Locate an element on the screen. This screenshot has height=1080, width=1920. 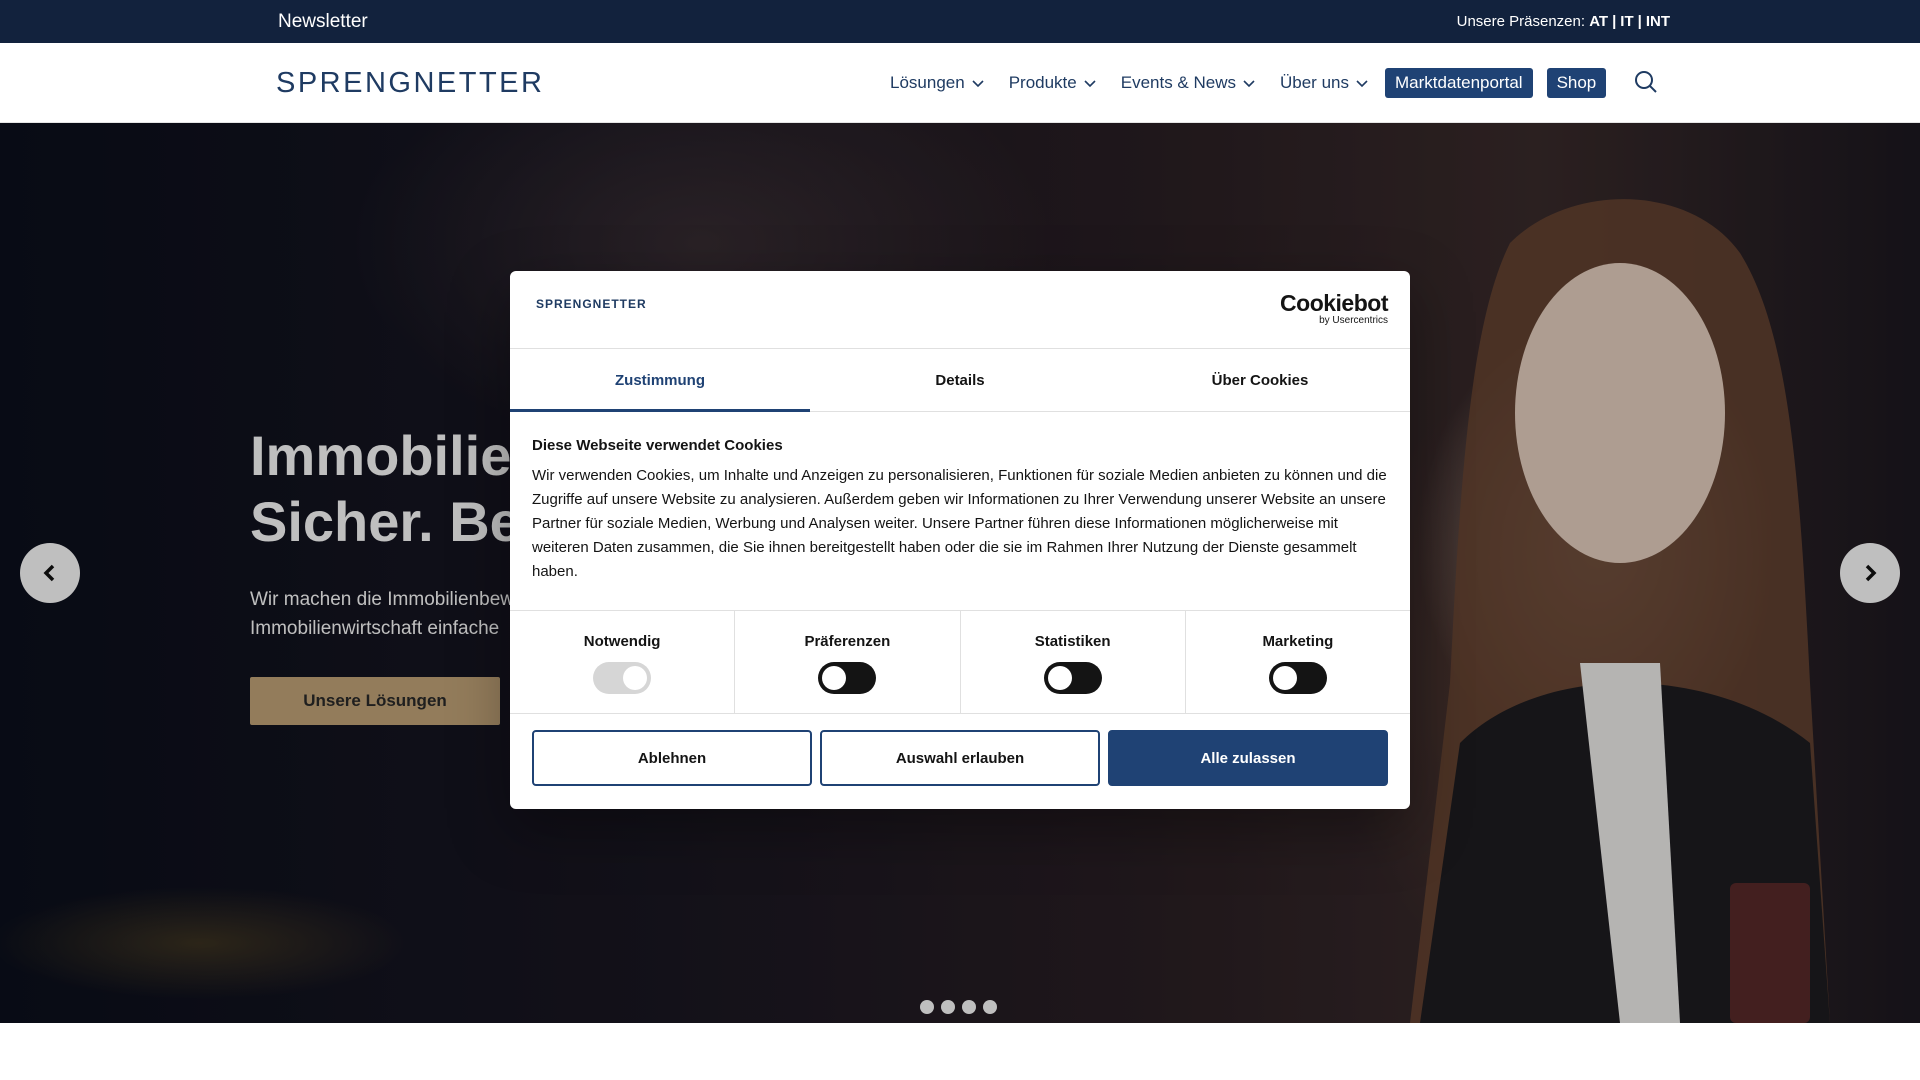
presence-link-it: IT is located at coordinates (1626, 21).